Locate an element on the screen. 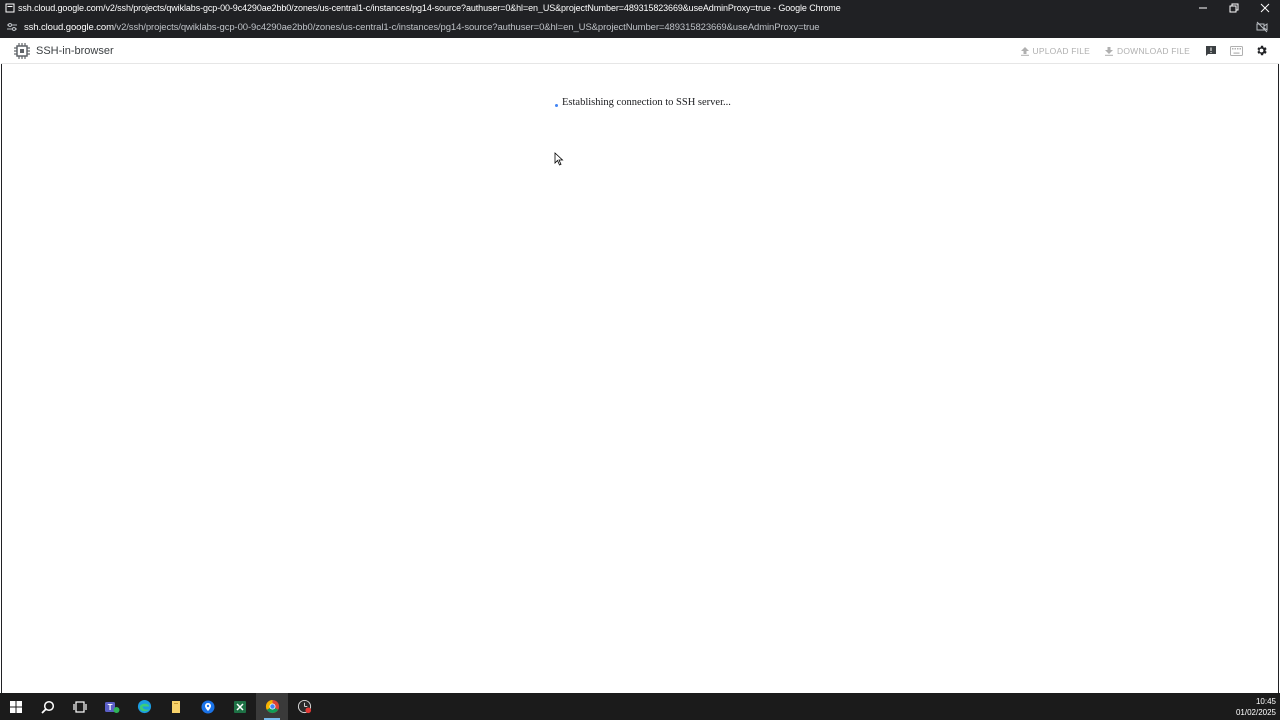 This screenshot has height=720, width=1280. page-favicon-icon is located at coordinates (10, 8).